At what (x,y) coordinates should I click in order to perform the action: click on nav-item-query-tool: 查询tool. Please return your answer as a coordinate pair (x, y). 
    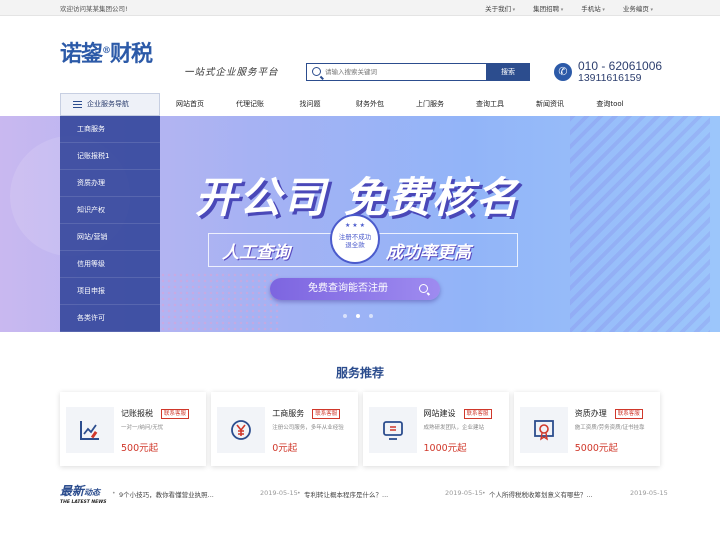
    Looking at the image, I should click on (610, 104).